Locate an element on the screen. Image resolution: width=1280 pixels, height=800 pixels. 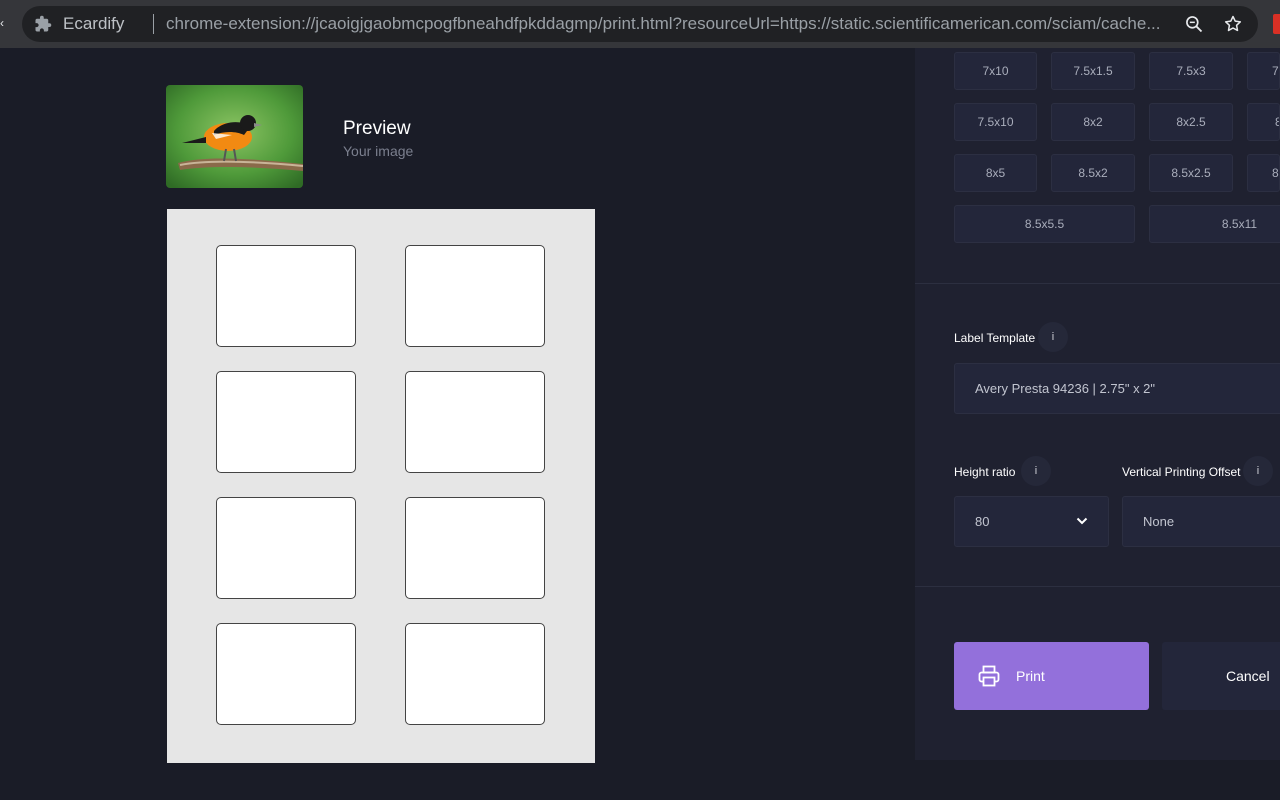
preview-subtitle: Your image is located at coordinates (378, 151).